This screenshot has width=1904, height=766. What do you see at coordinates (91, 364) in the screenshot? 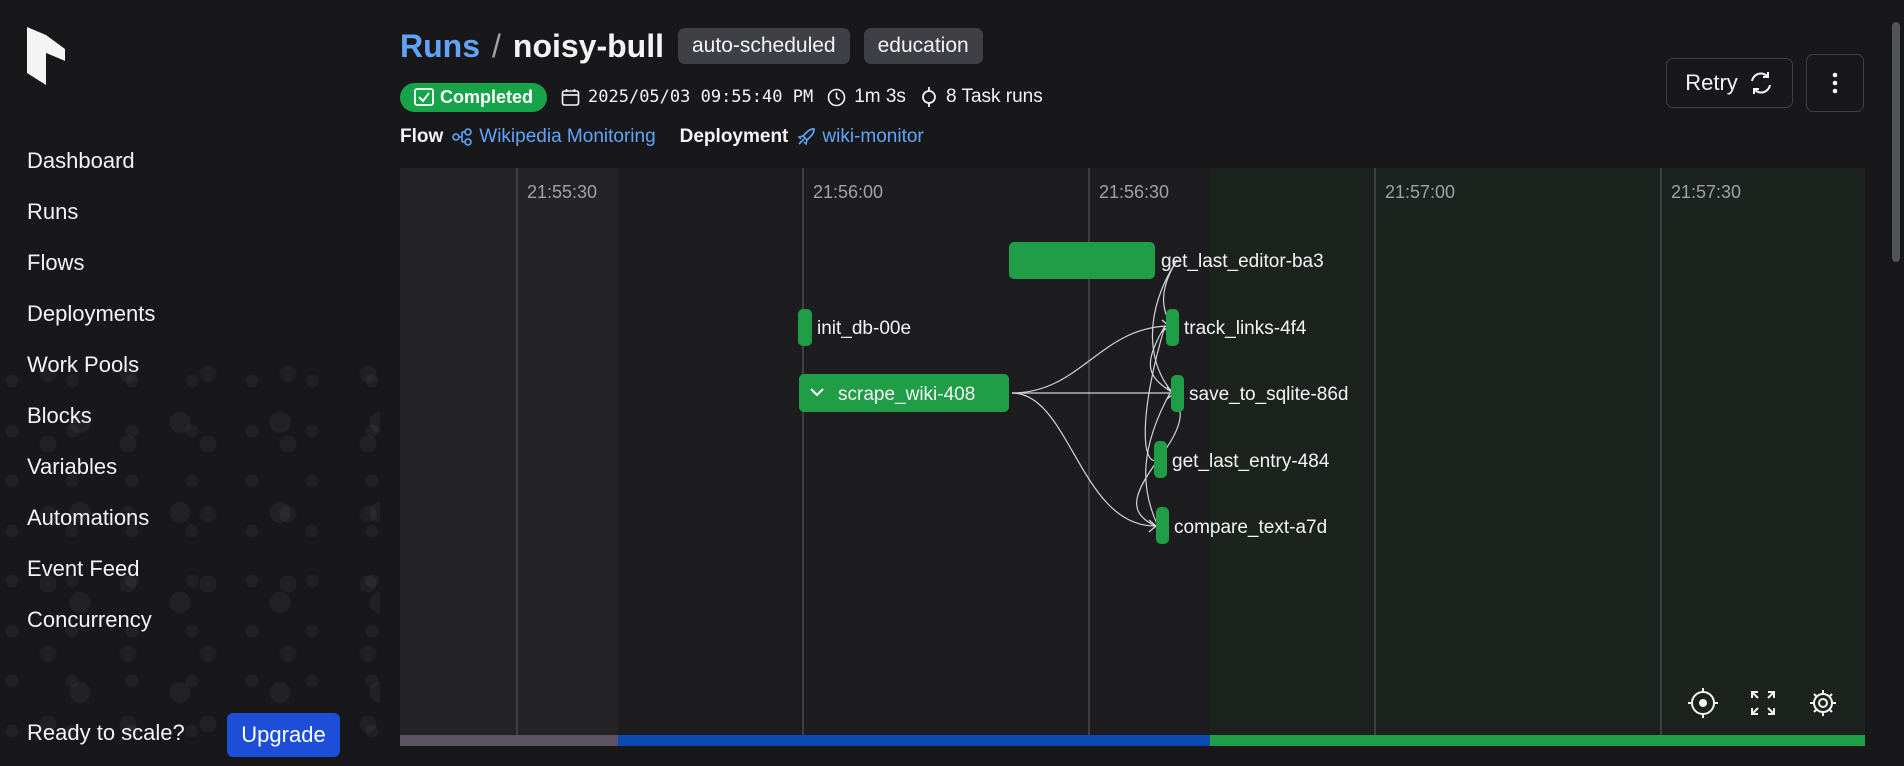
I see `sidebar-item-work-pools: Work Pools` at bounding box center [91, 364].